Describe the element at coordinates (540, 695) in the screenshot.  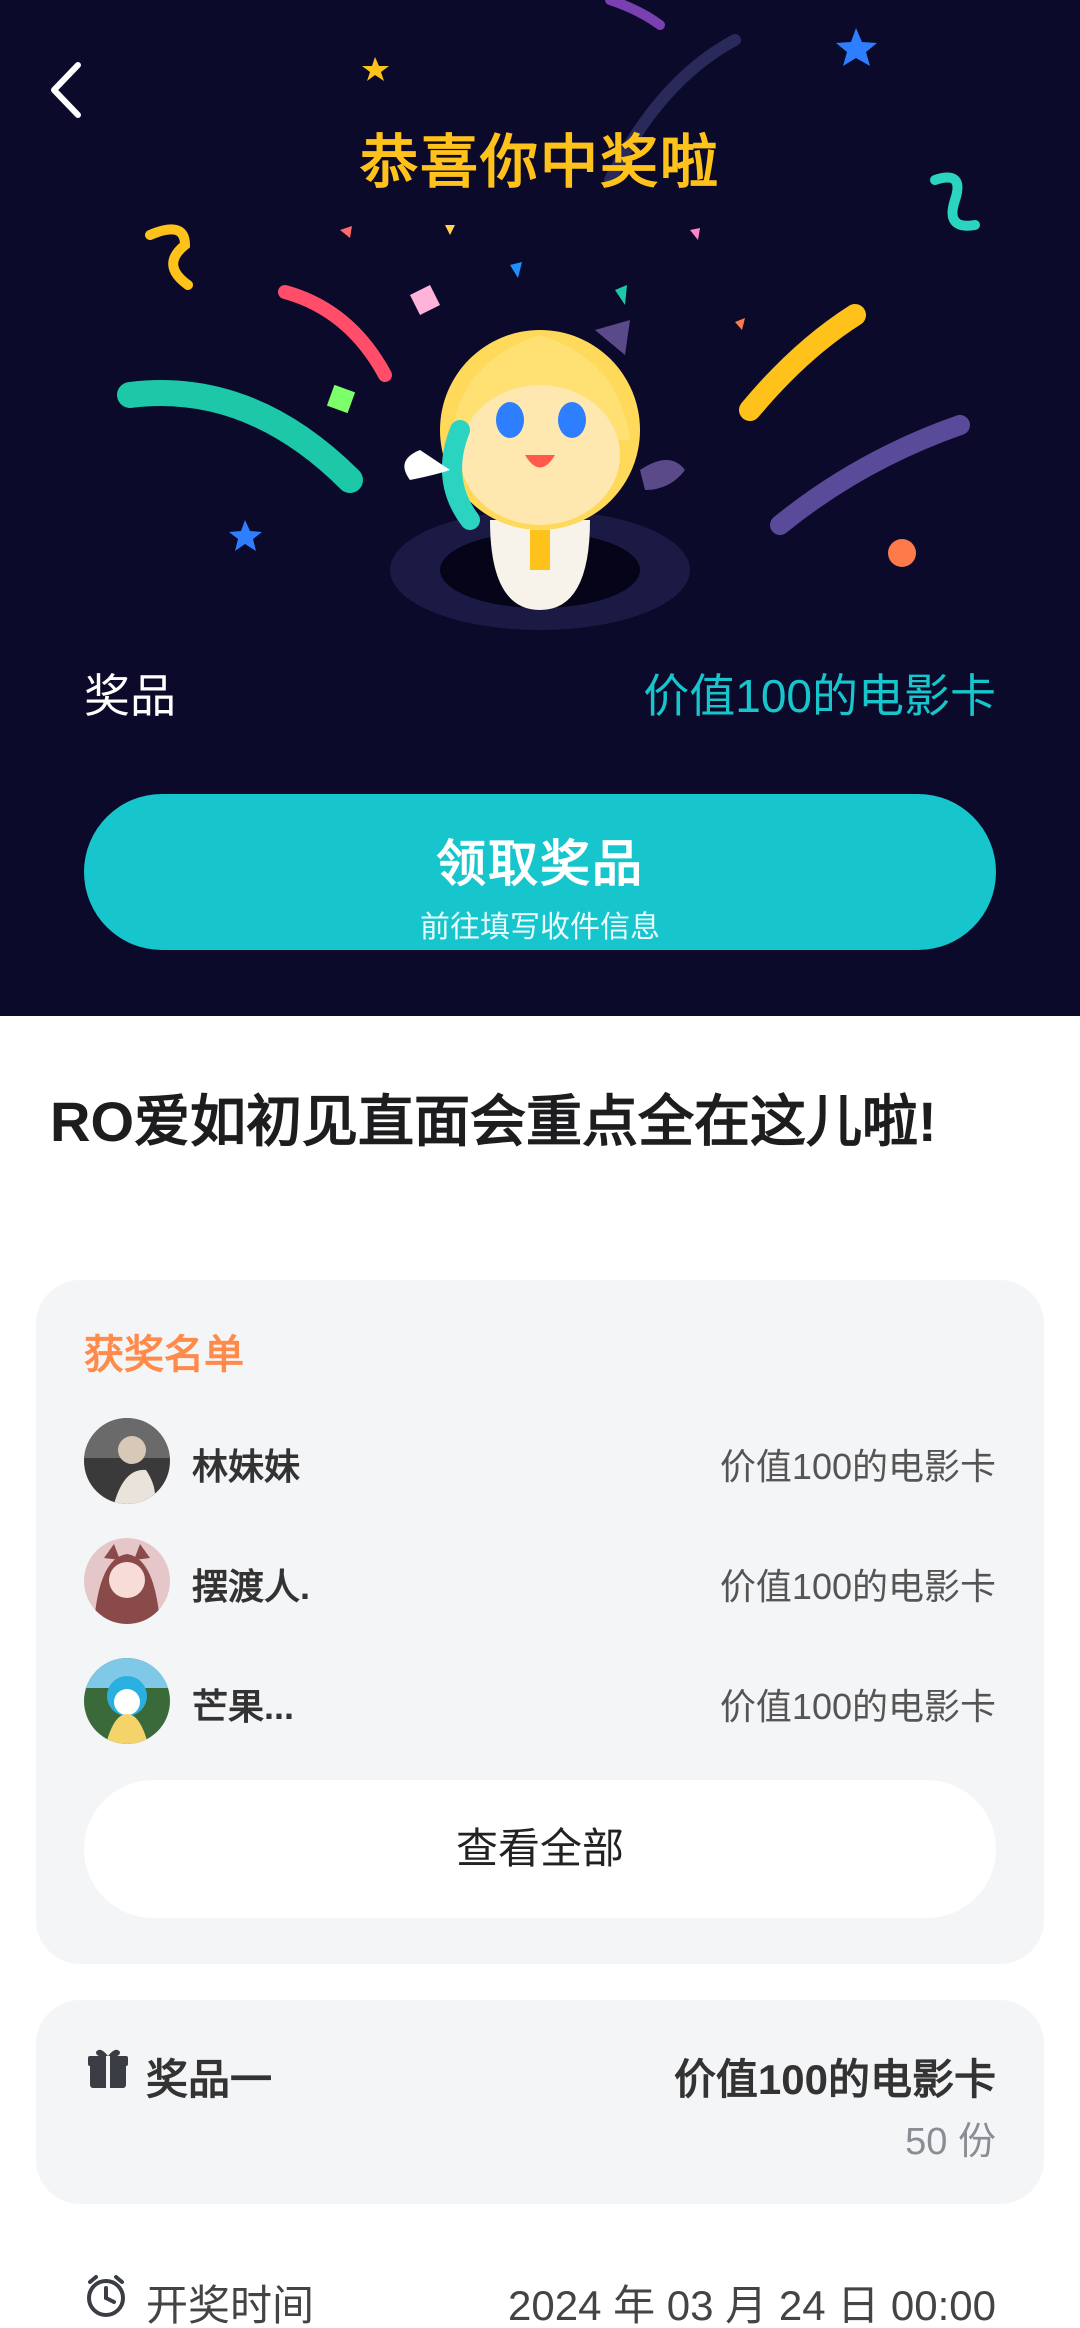
I see `prize-summary: 奖品 价值100的电影卡` at that location.